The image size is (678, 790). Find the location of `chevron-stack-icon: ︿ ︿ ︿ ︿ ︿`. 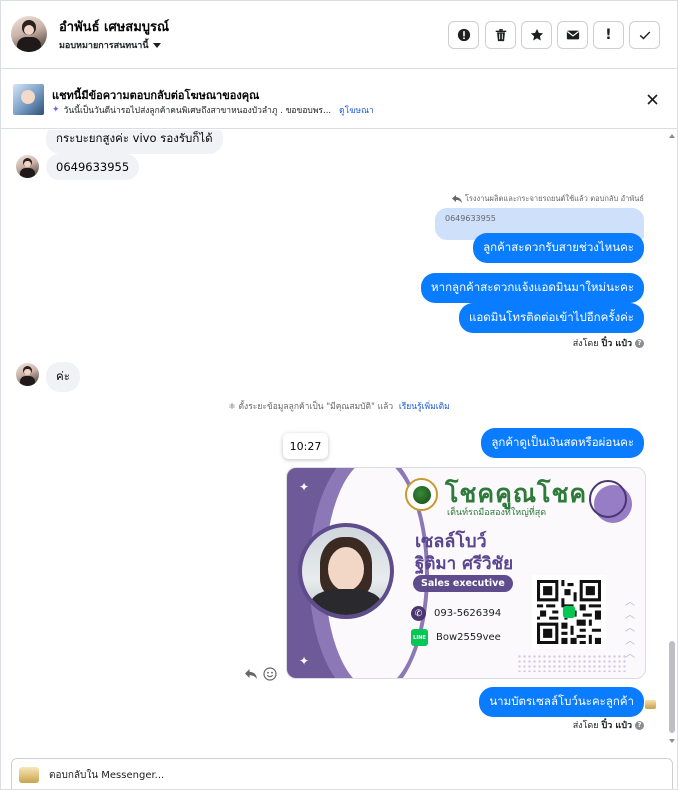

chevron-stack-icon: ︿ ︿ ︿ ︿ ︿ is located at coordinates (630, 628).